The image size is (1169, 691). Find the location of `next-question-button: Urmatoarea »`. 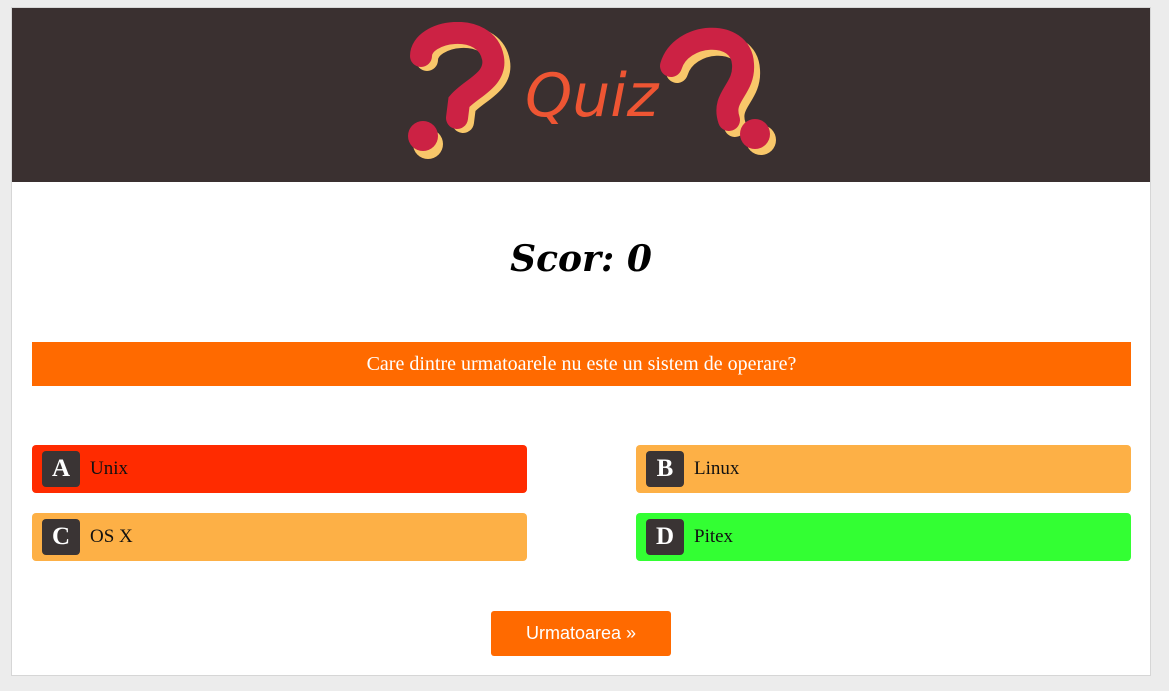

next-question-button: Urmatoarea » is located at coordinates (581, 633).